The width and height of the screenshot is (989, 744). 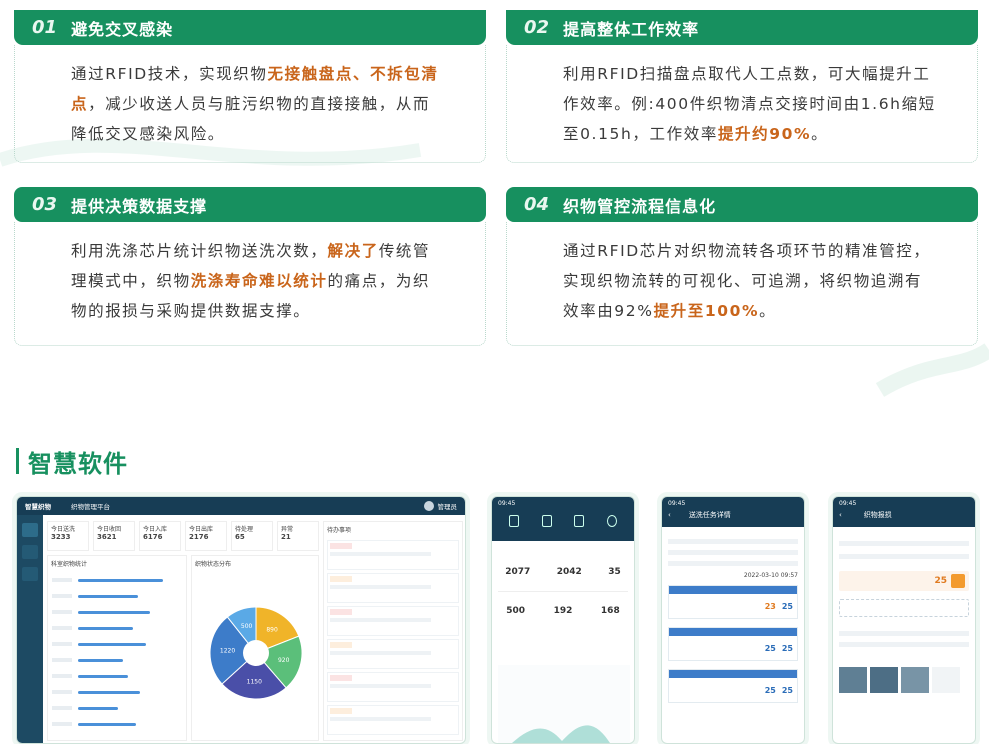 I want to click on sidebar-item-home, so click(x=30, y=530).